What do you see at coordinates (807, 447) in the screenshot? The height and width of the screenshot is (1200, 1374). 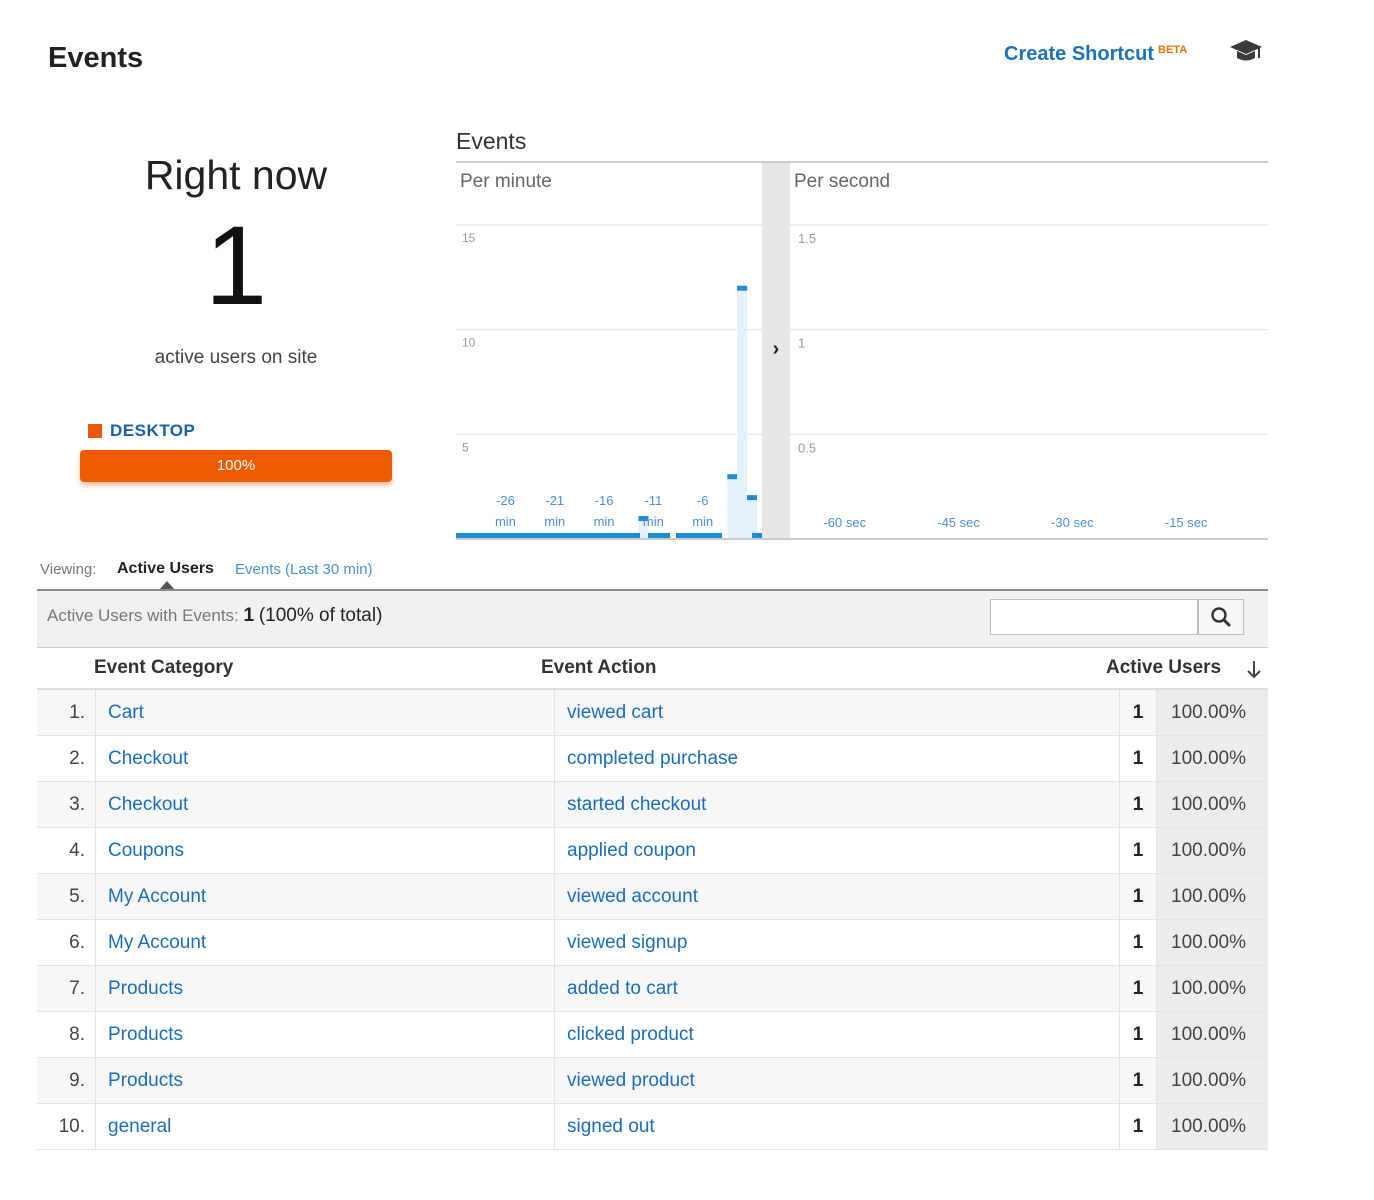 I see `second-y-tick-label: 0.5` at bounding box center [807, 447].